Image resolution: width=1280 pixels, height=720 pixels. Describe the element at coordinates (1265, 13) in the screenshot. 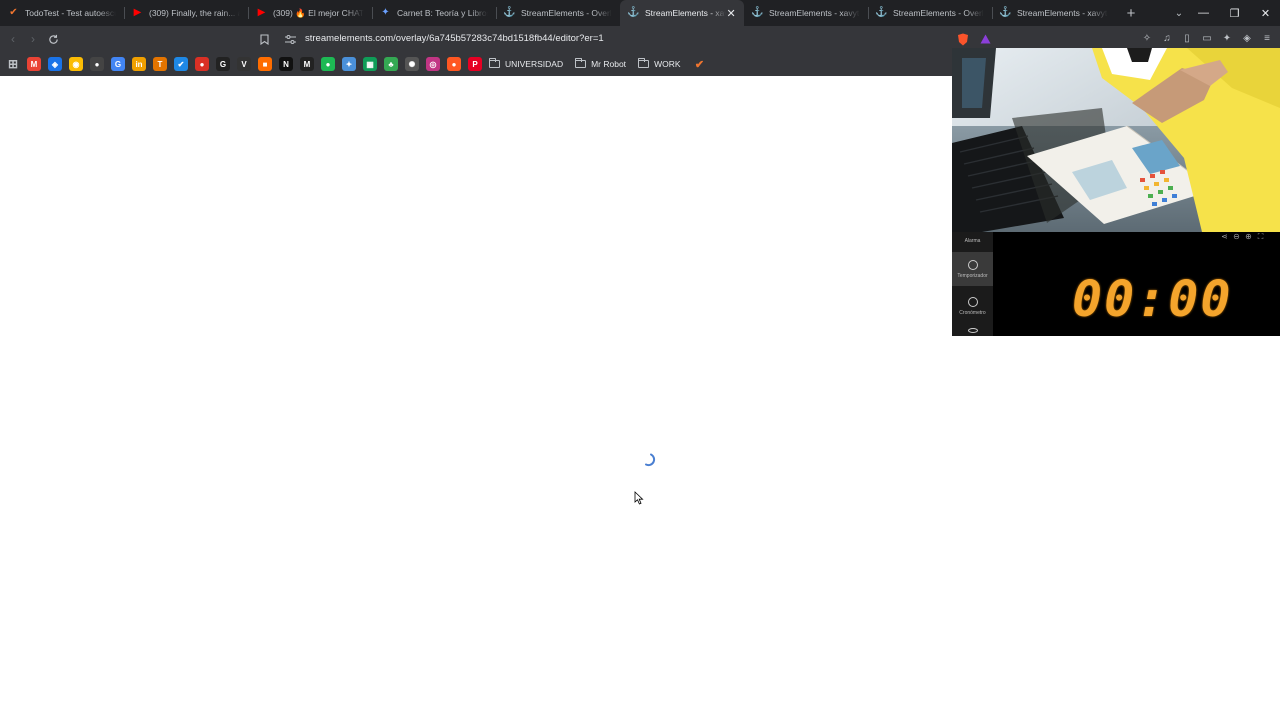

I see `close-window-button: ✕` at that location.